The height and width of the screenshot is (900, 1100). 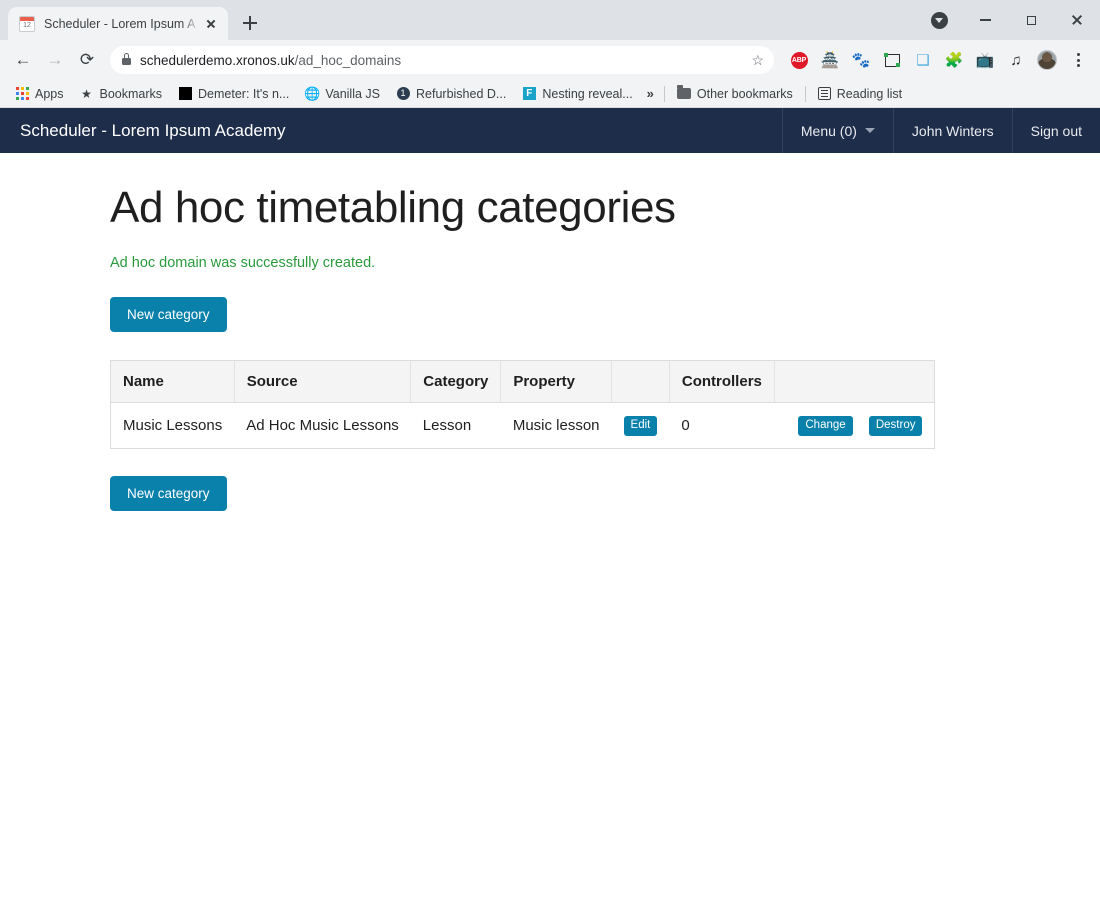 I want to click on bookmark-label: Vanilla JS, so click(x=353, y=93).